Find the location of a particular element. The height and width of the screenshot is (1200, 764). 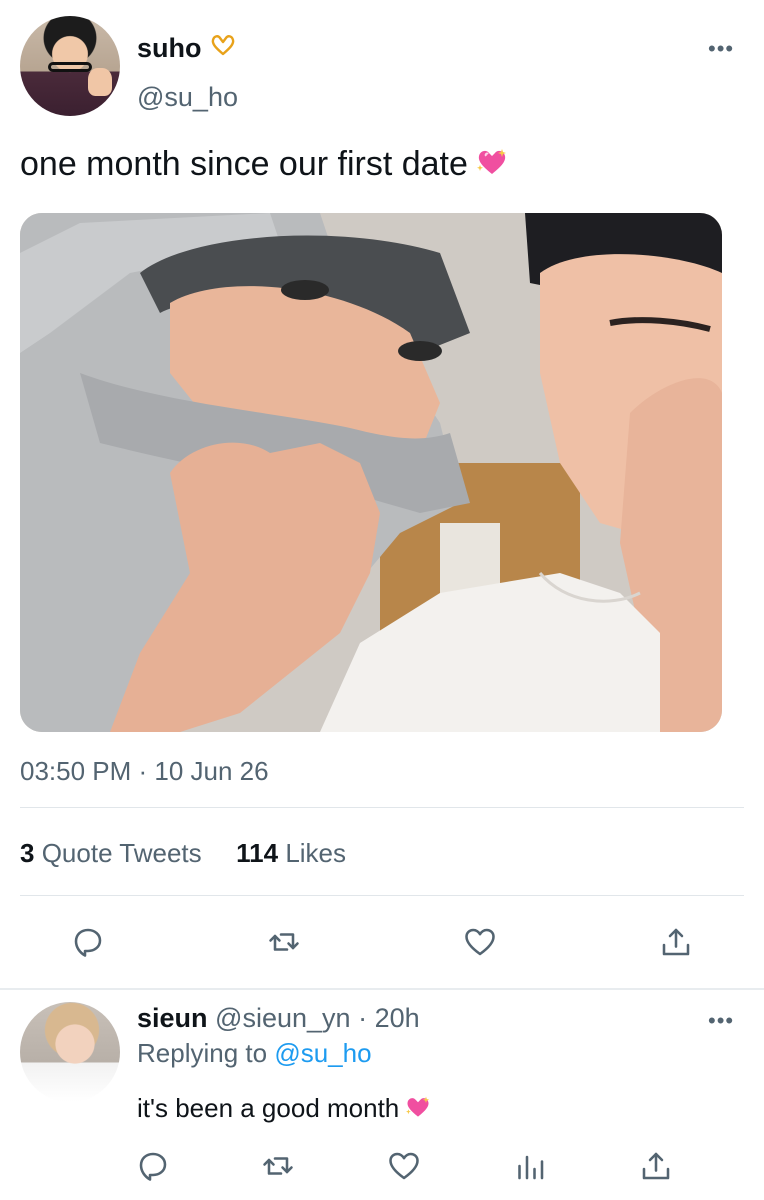

reply-reply-button is located at coordinates (153, 1166).